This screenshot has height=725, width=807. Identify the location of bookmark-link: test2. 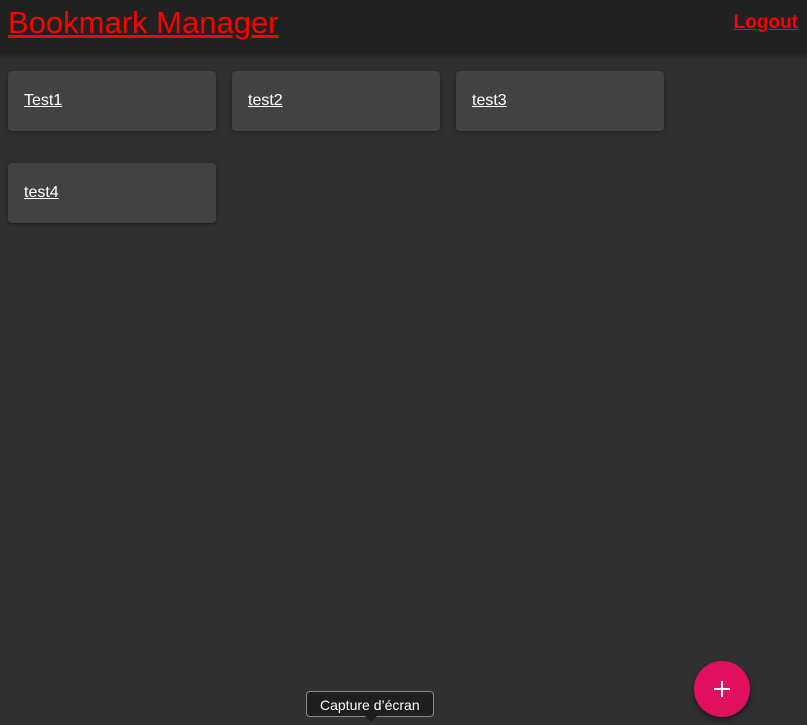
(265, 101).